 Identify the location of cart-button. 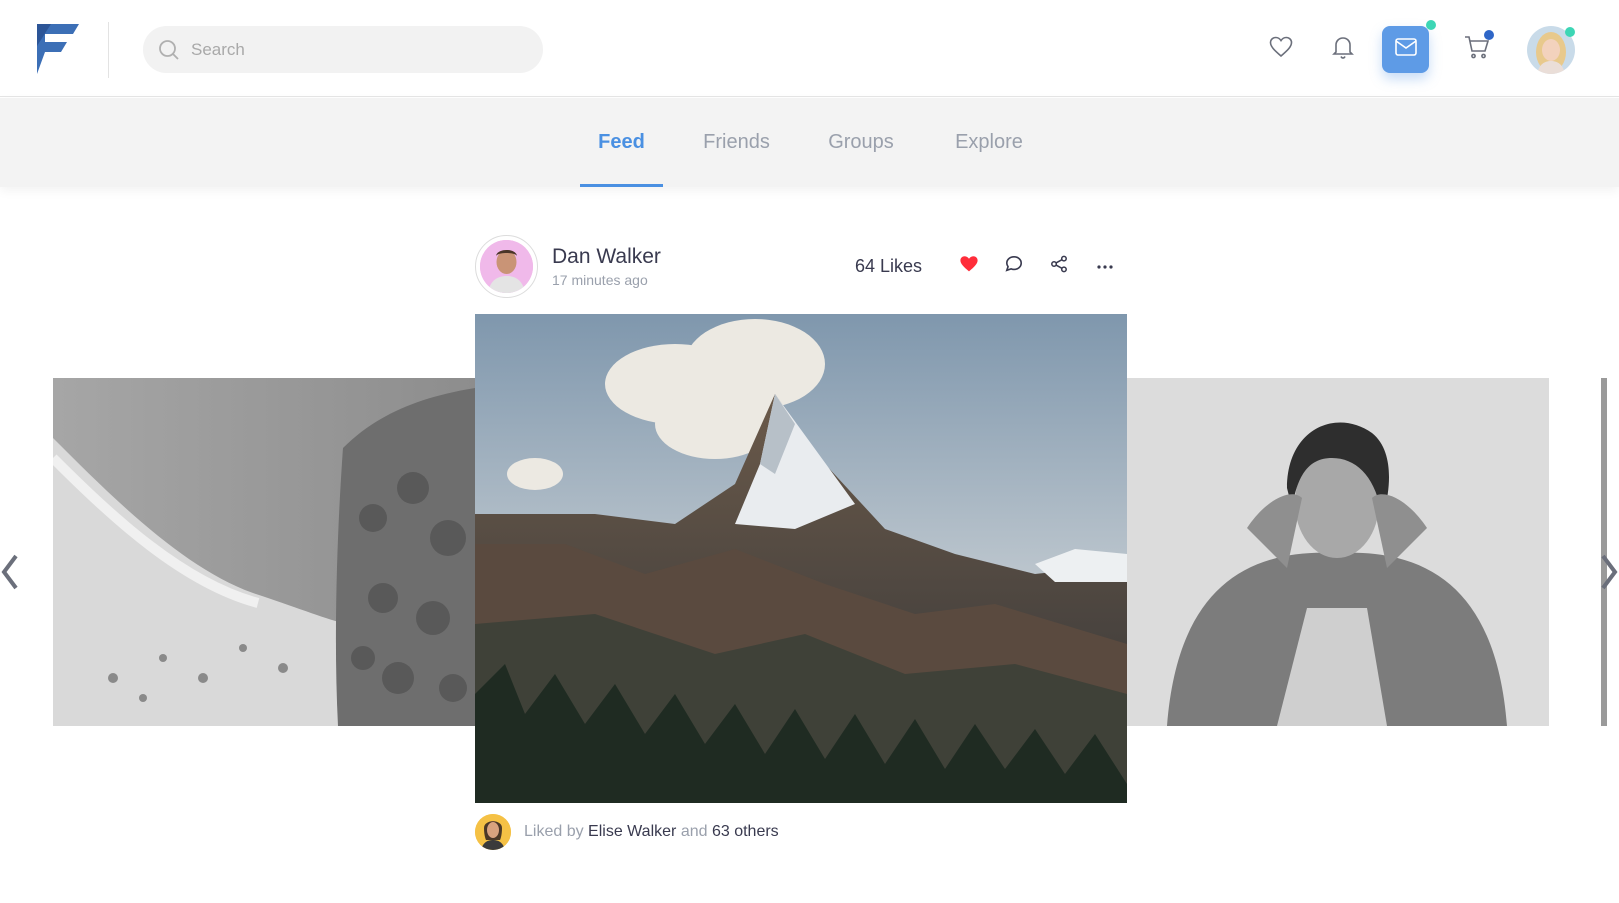
(1477, 49).